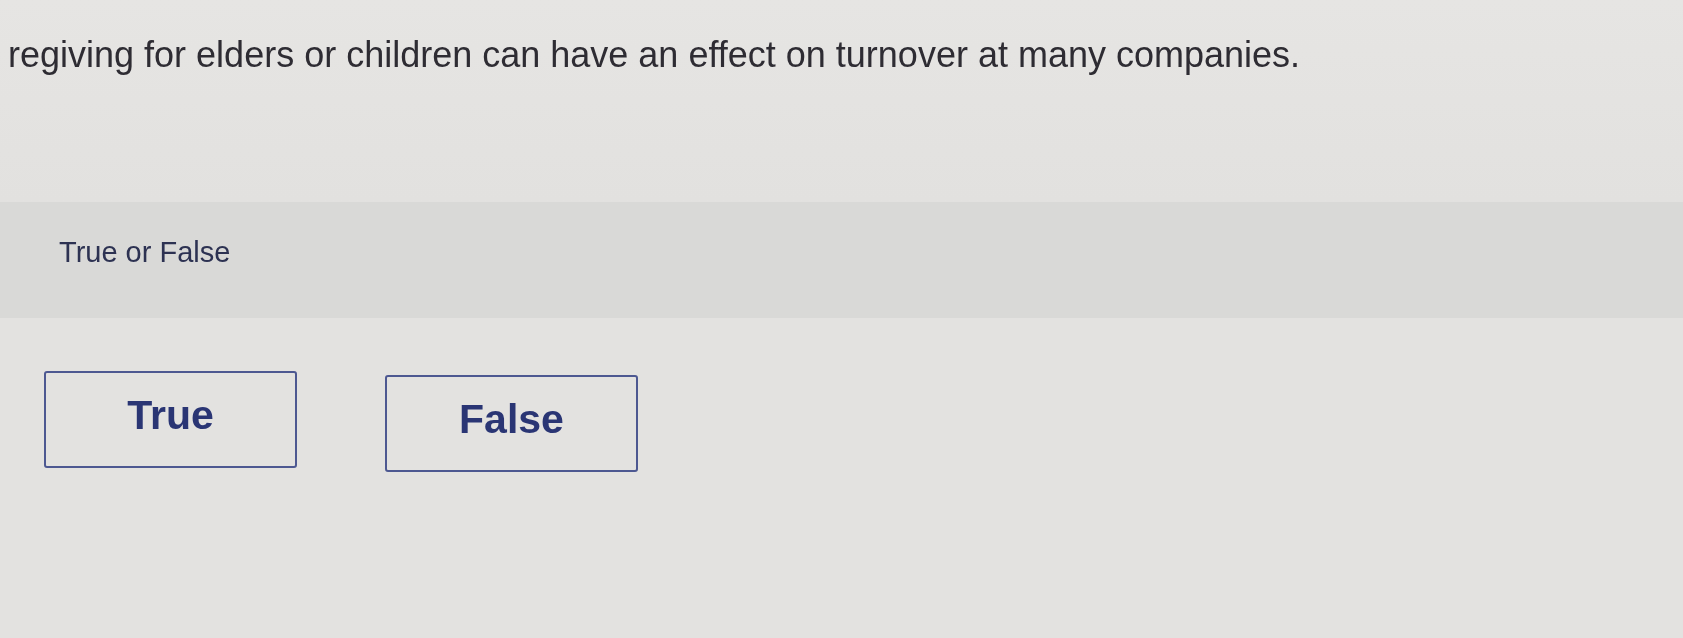 The image size is (1683, 638). Describe the element at coordinates (145, 252) in the screenshot. I see `prompt-text: True or False` at that location.